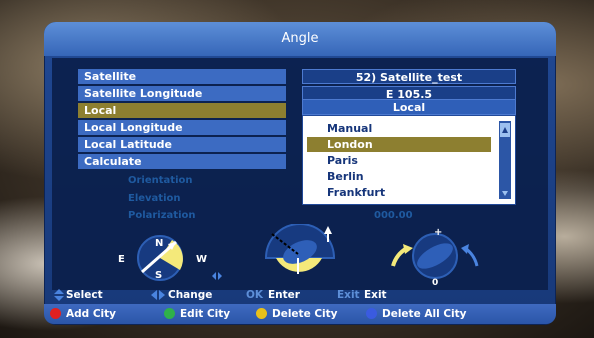  I want to click on row-satellite-longitude: Satellite Longitude, so click(182, 93).